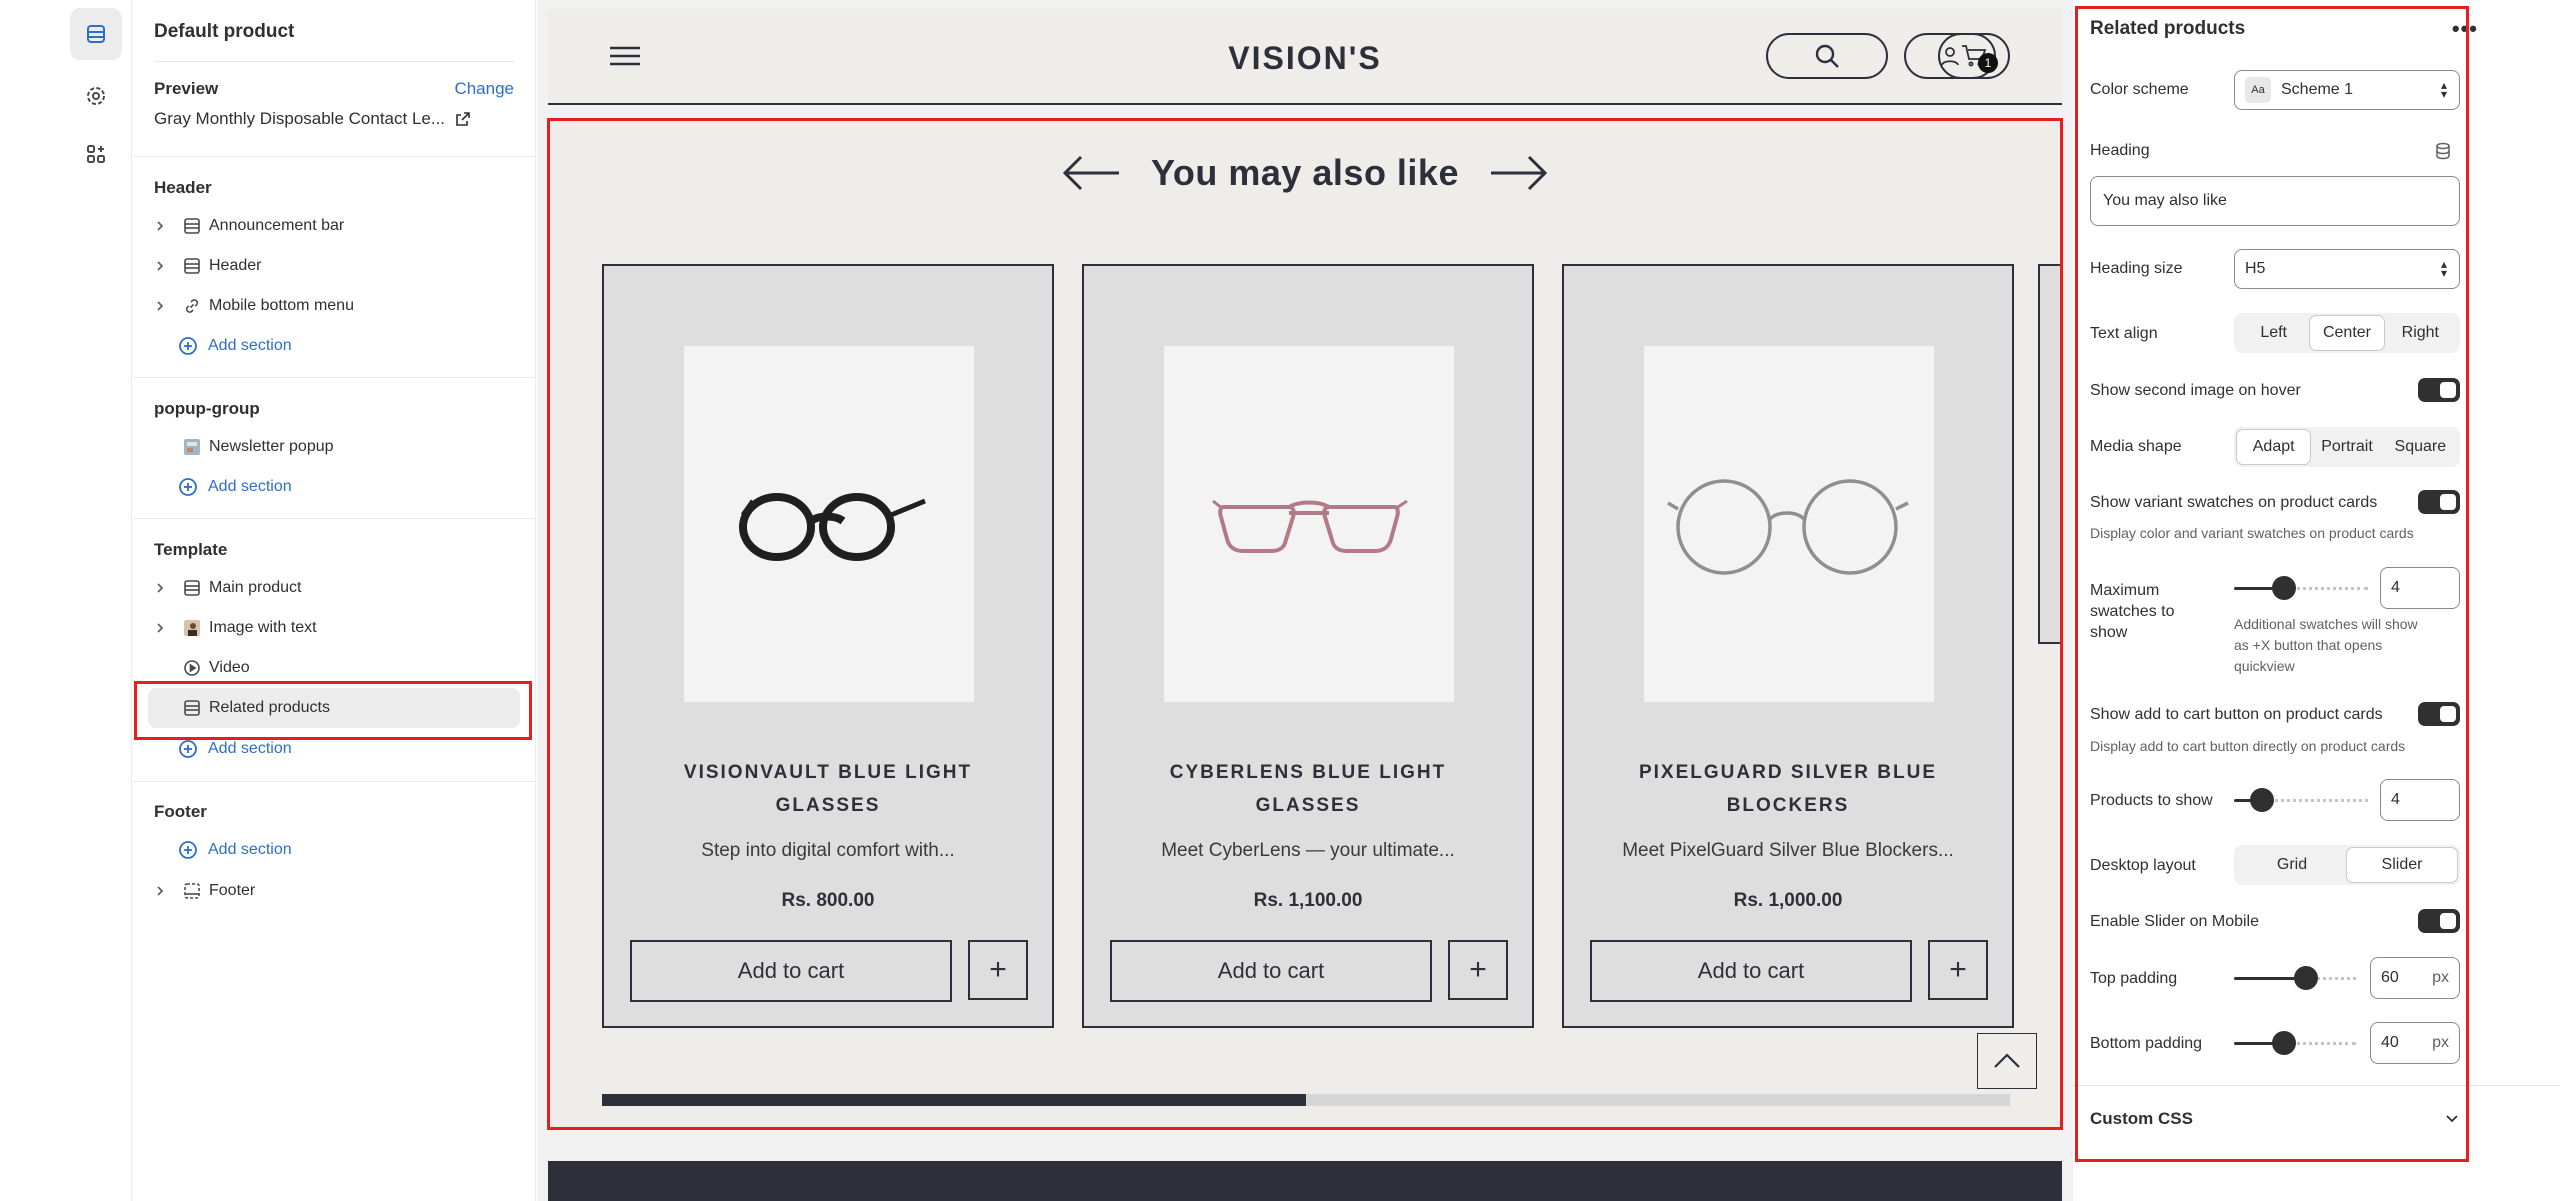 The width and height of the screenshot is (2560, 1201). Describe the element at coordinates (229, 667) in the screenshot. I see `tree-item-label: Video` at that location.